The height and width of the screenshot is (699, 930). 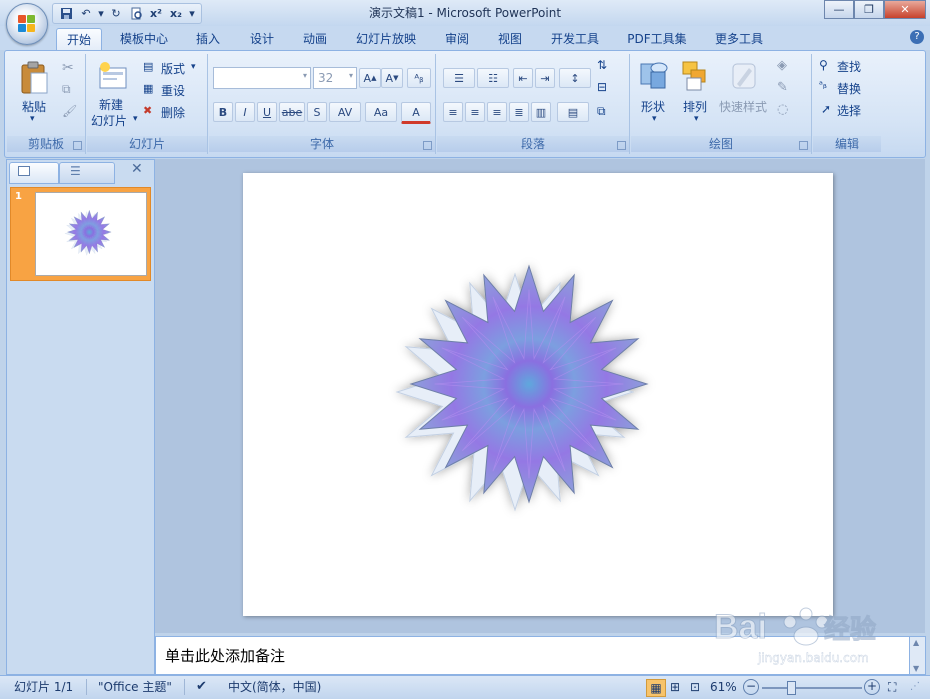 What do you see at coordinates (675, 687) in the screenshot?
I see `slide-sorter-icon: ⊞` at bounding box center [675, 687].